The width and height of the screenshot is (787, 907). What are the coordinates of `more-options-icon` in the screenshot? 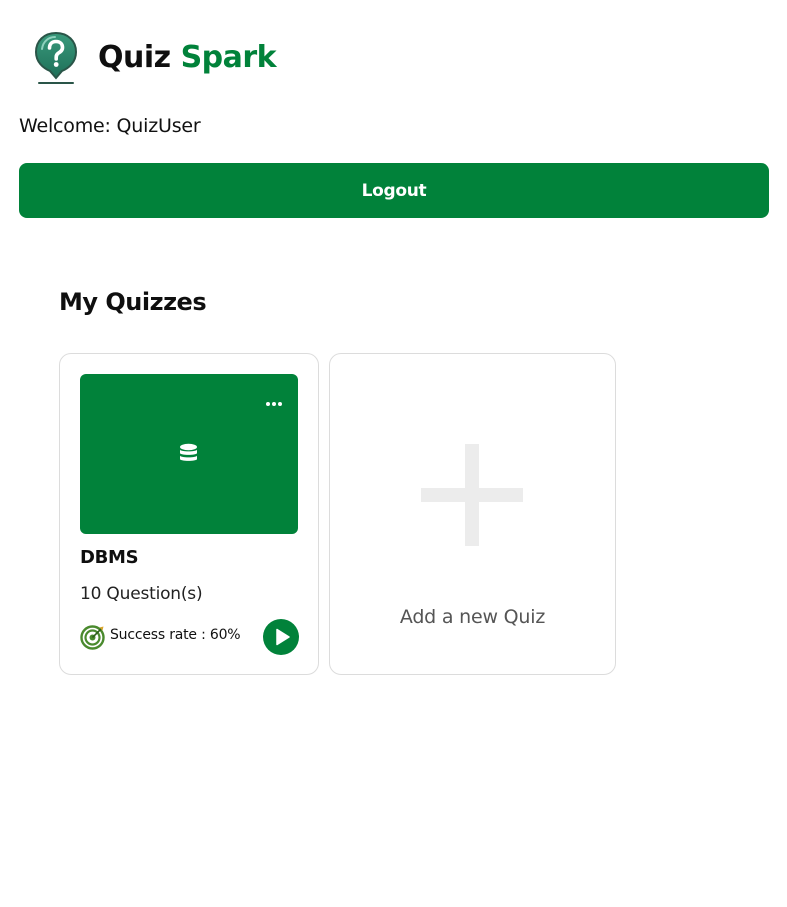 It's located at (274, 404).